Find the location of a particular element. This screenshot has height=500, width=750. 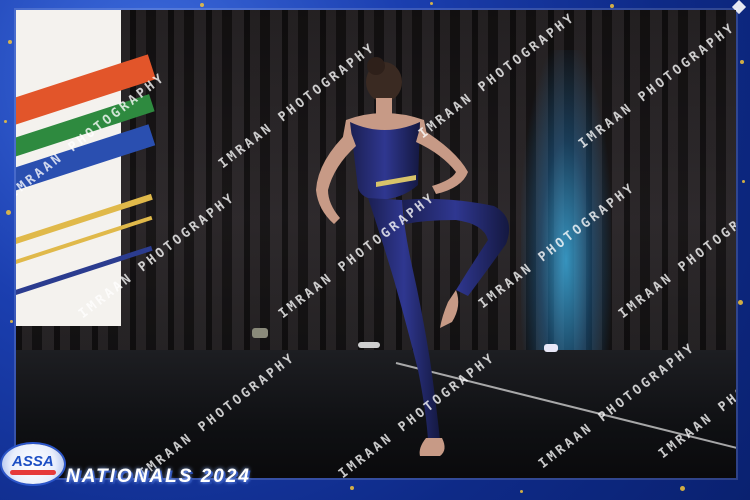

dancer-torso is located at coordinates (385, 161).